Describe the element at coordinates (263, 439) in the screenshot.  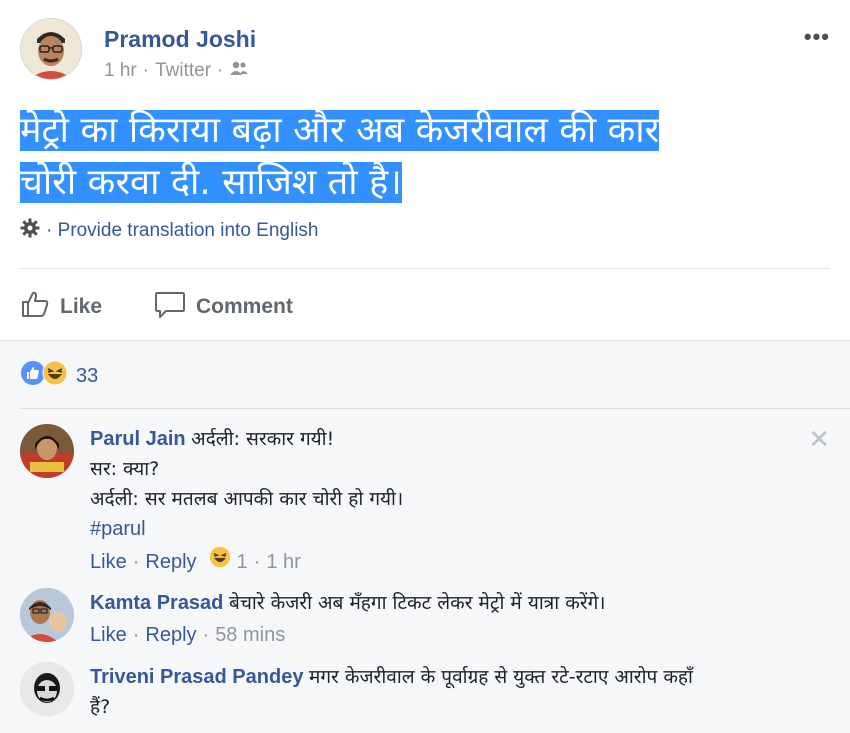
I see `comment-text-line: अर्दली: सरकार गयी!` at that location.